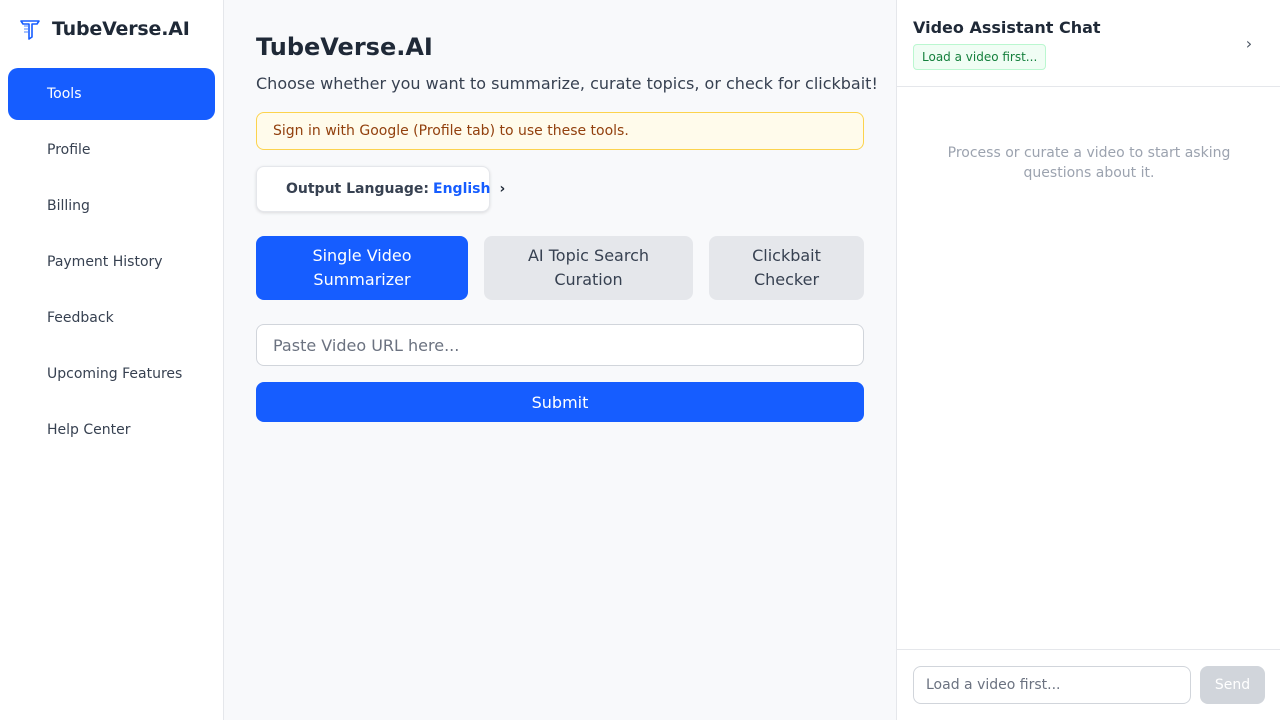  I want to click on sidebar-item-profile: Profile, so click(111, 150).